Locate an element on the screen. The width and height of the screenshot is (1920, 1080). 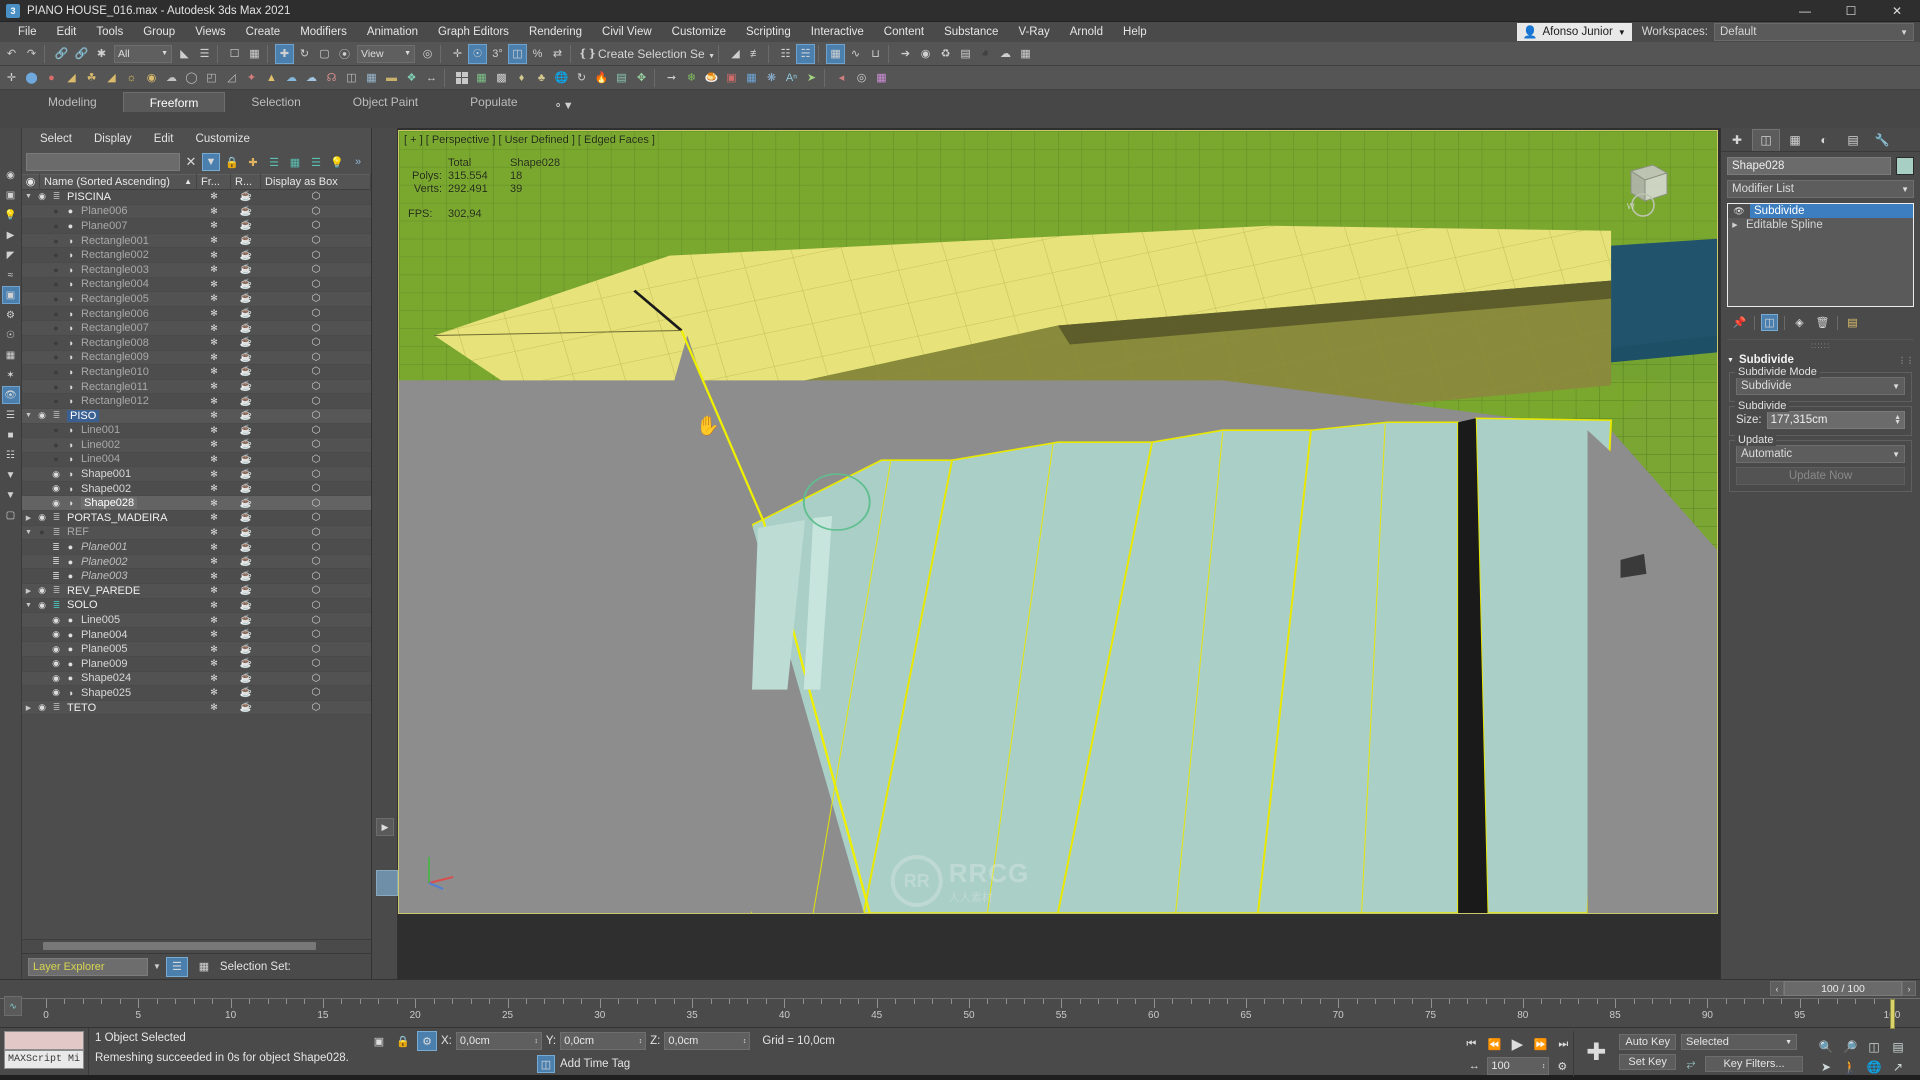
leaf-tool-icon: ❄ is located at coordinates (691, 78).